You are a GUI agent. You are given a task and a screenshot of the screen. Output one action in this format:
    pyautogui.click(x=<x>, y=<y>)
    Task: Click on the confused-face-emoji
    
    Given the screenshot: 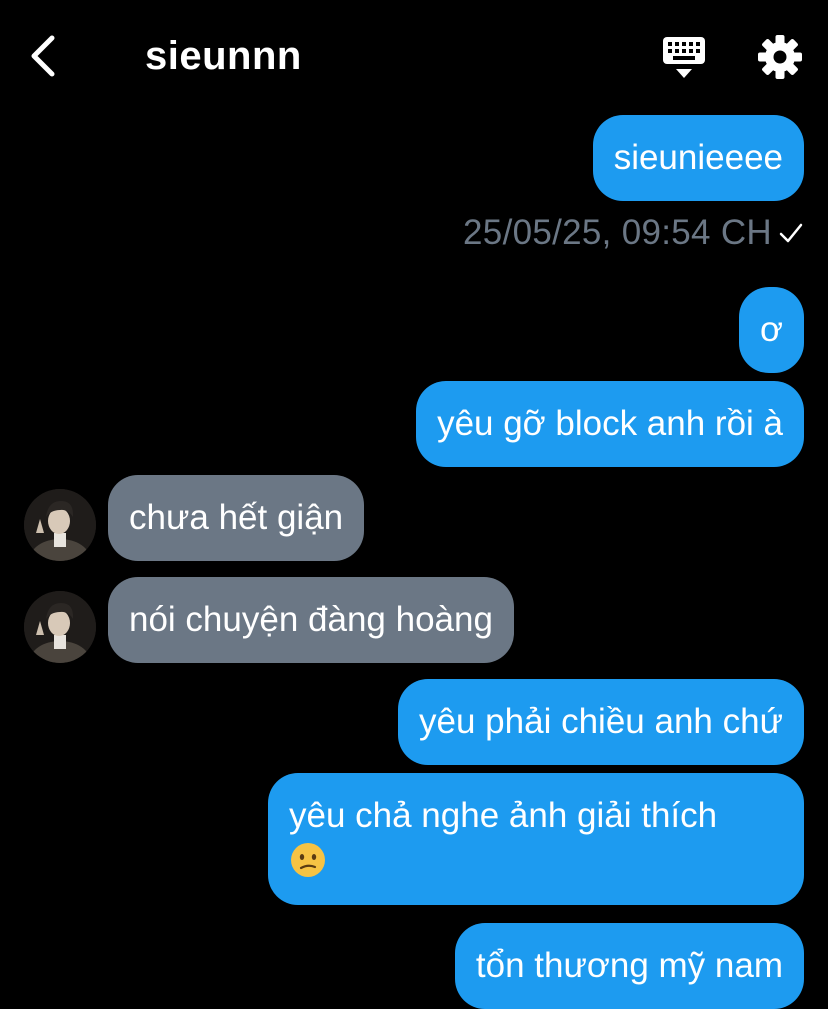 What is the action you would take?
    pyautogui.click(x=308, y=860)
    